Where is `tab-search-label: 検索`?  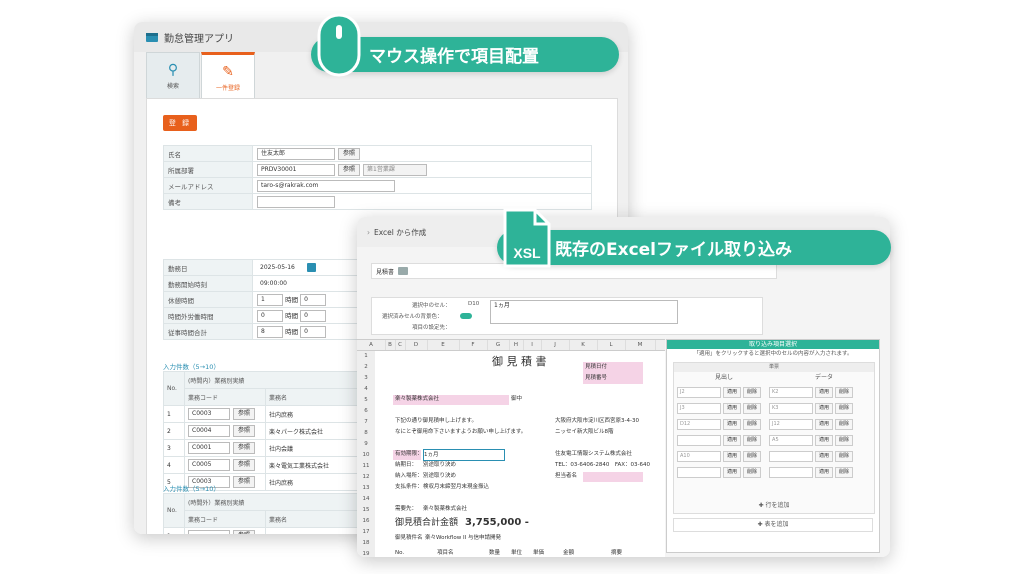
tab-search-label: 検索 is located at coordinates (172, 86).